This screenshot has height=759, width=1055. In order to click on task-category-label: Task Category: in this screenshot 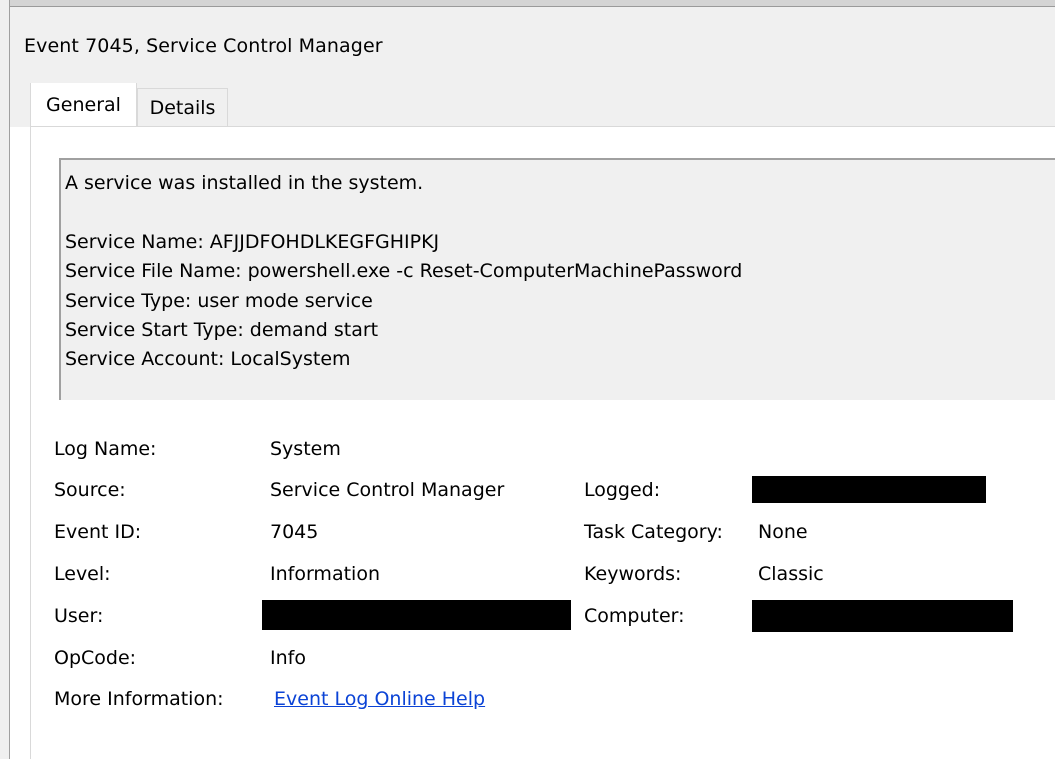, I will do `click(653, 532)`.